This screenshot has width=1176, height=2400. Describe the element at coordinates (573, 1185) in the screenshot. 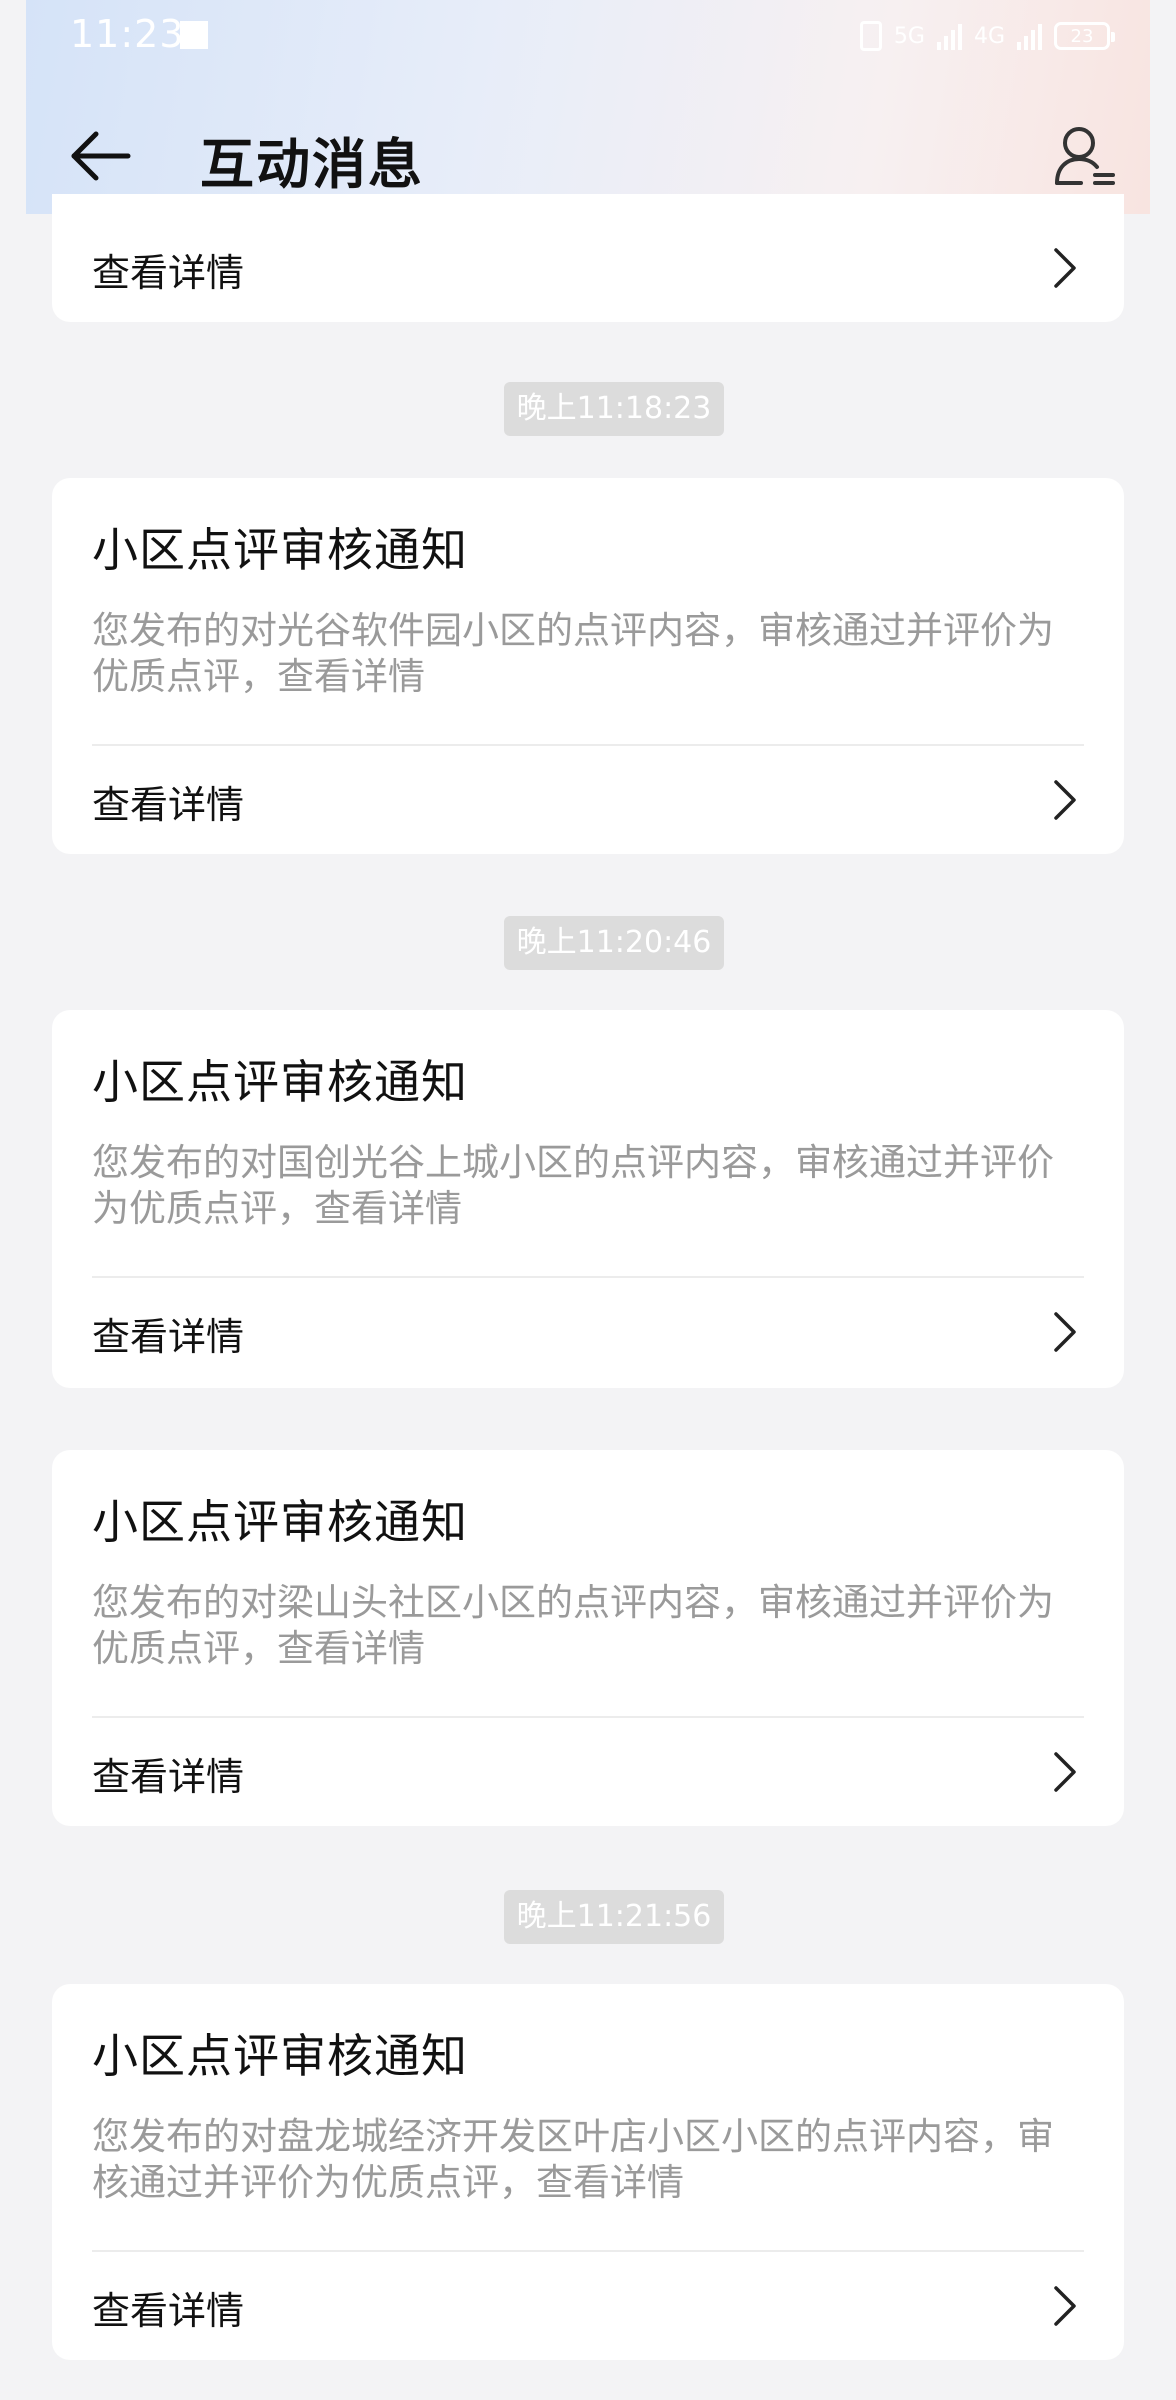

I see `card-description: 您发布的对国创光谷上城小区的点评内容，审核通过并评价为优质点评，查看详情` at that location.